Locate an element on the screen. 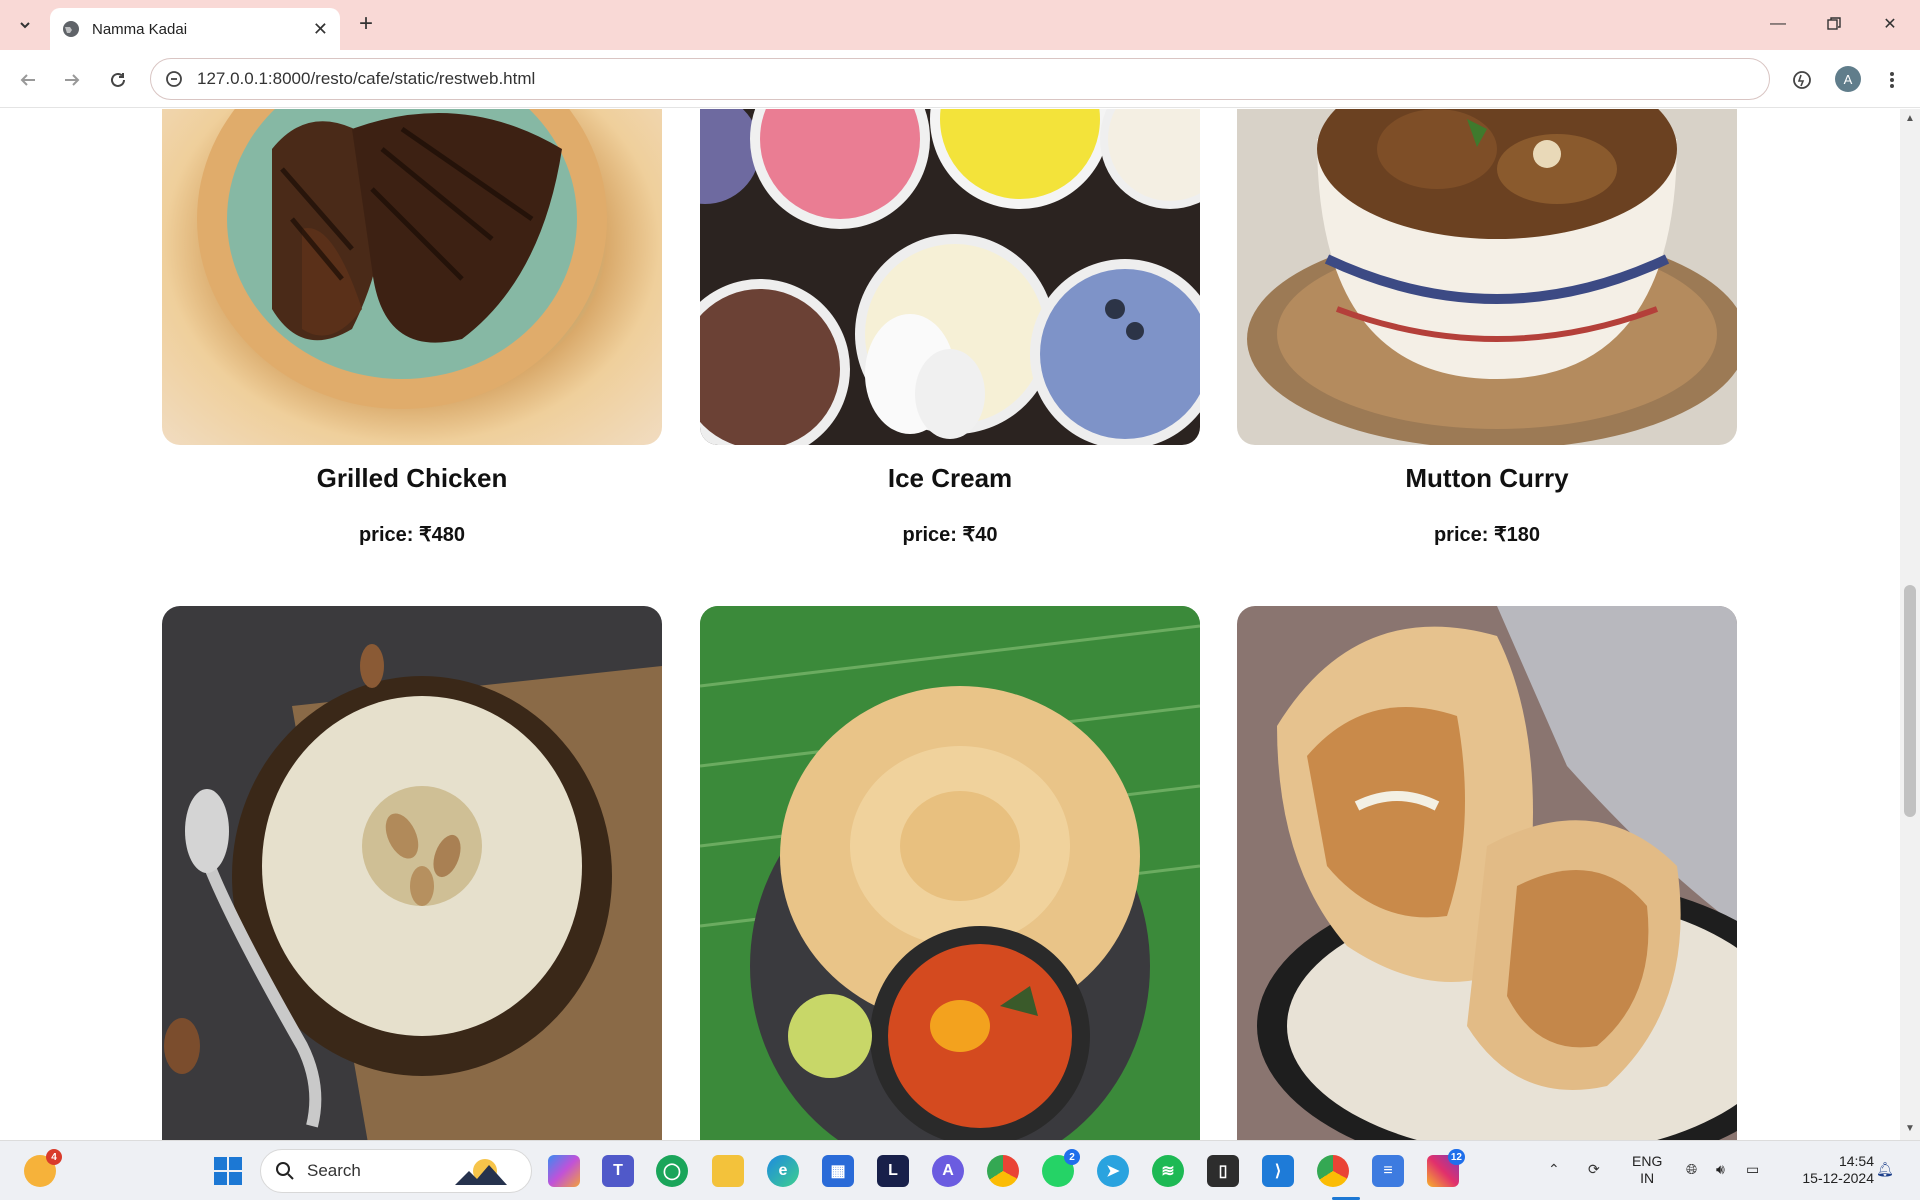 This screenshot has height=1200, width=1920. site-info-icon is located at coordinates (174, 79).